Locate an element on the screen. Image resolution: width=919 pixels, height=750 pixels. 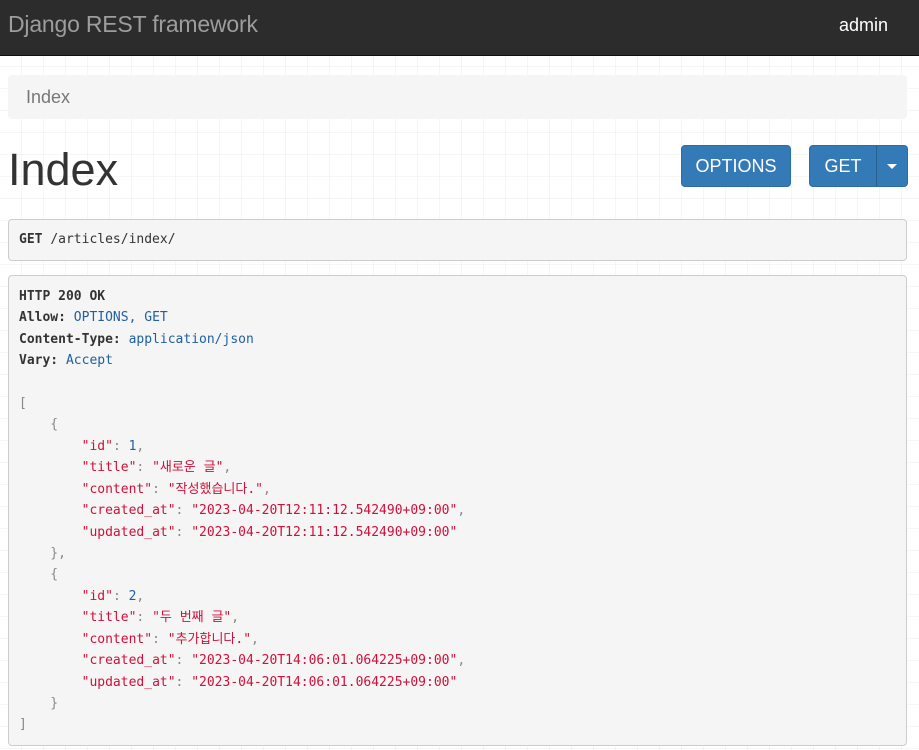
request-path: /articles/index/ is located at coordinates (113, 239).